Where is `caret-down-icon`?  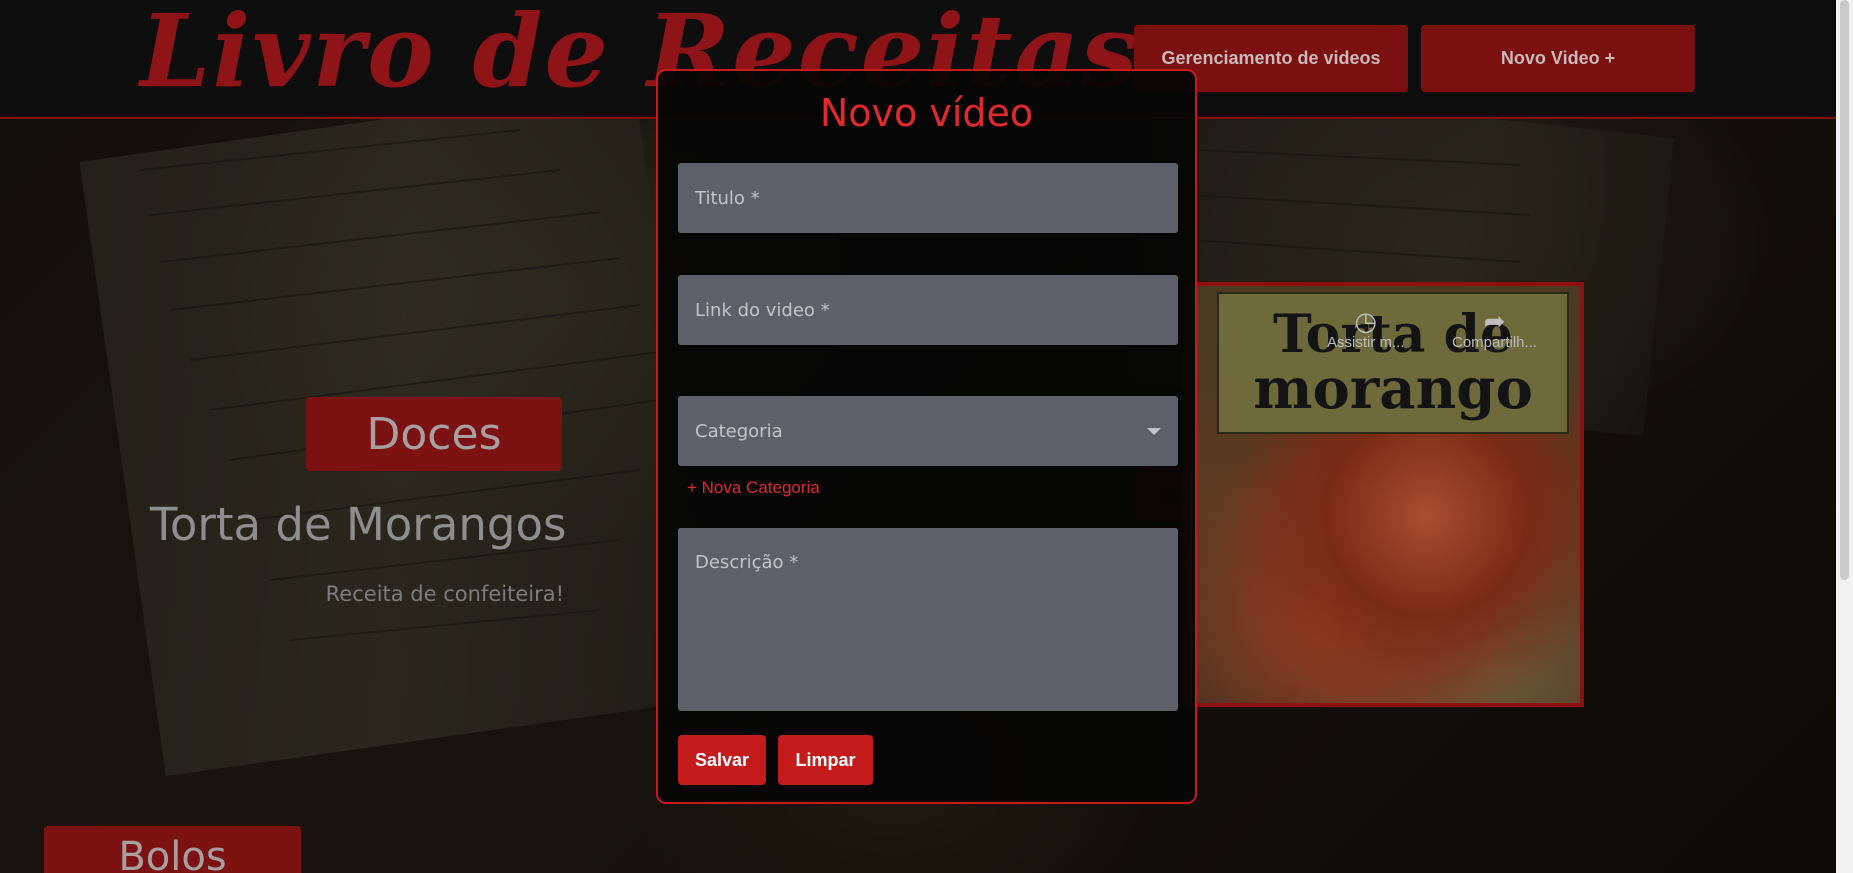 caret-down-icon is located at coordinates (1154, 431).